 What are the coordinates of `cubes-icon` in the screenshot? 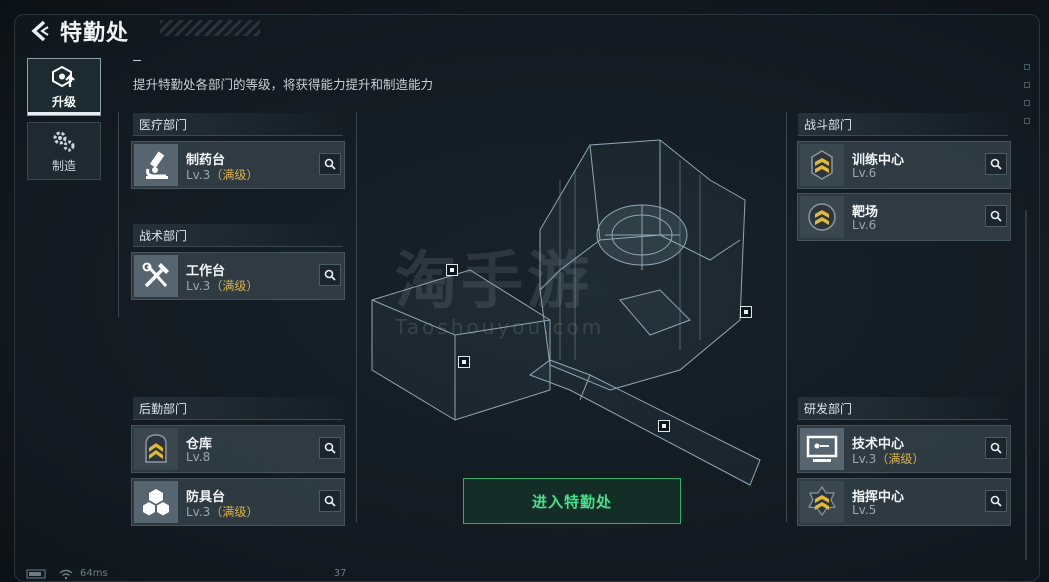 It's located at (156, 502).